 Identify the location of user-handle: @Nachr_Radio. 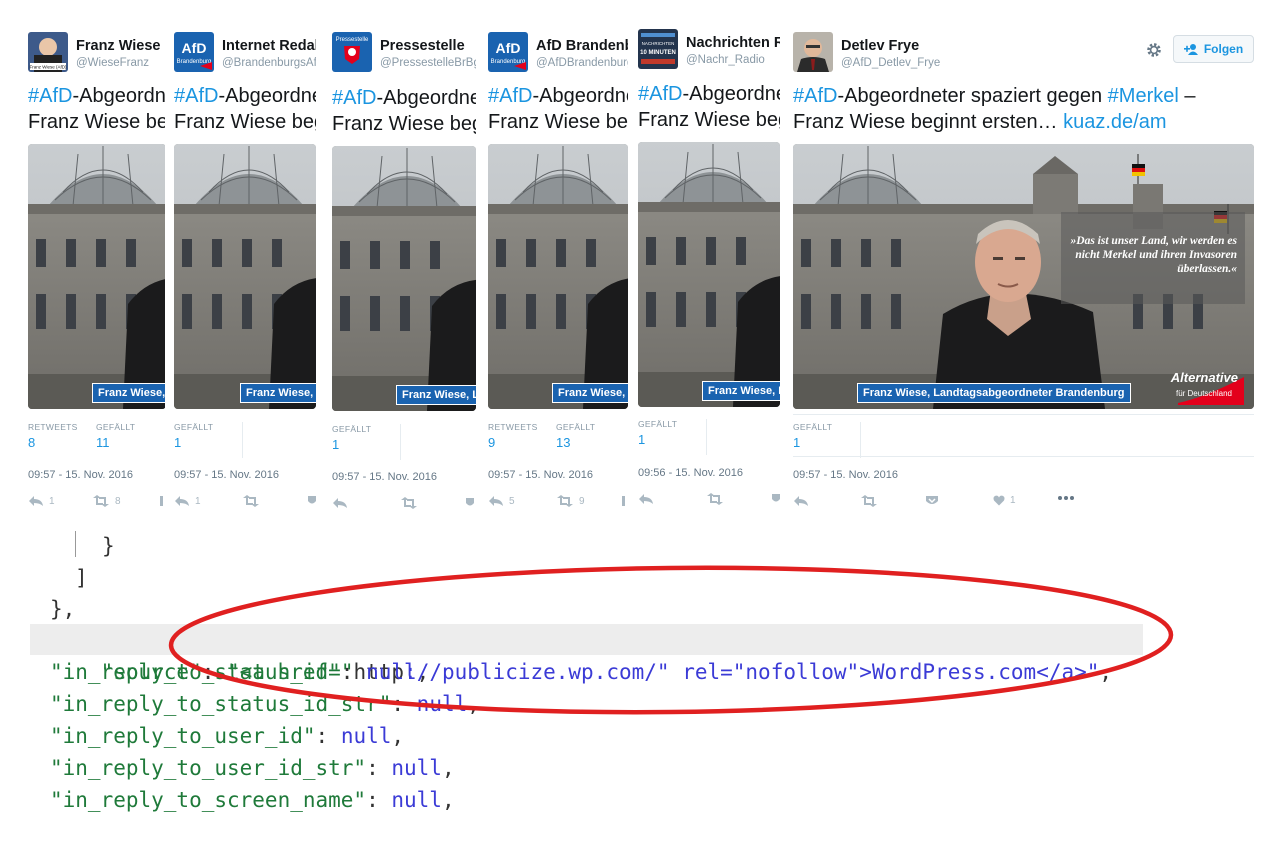
(725, 60).